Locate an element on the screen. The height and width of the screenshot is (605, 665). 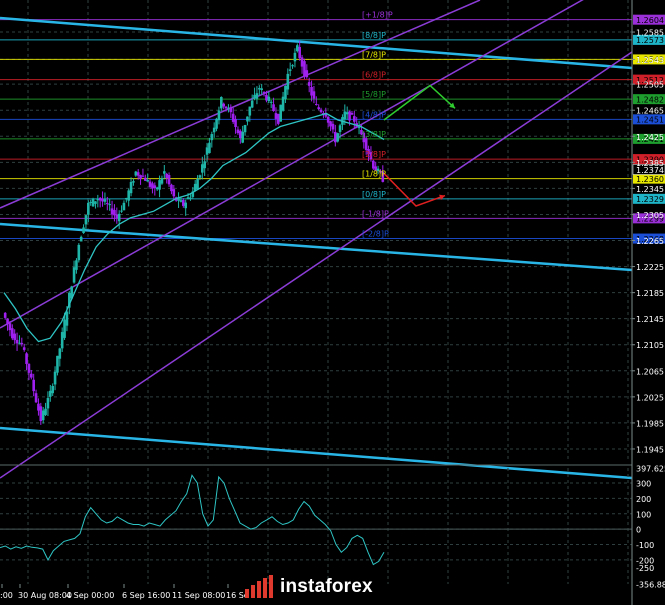
oscillator-tick-label: 300 is located at coordinates (643, 484).